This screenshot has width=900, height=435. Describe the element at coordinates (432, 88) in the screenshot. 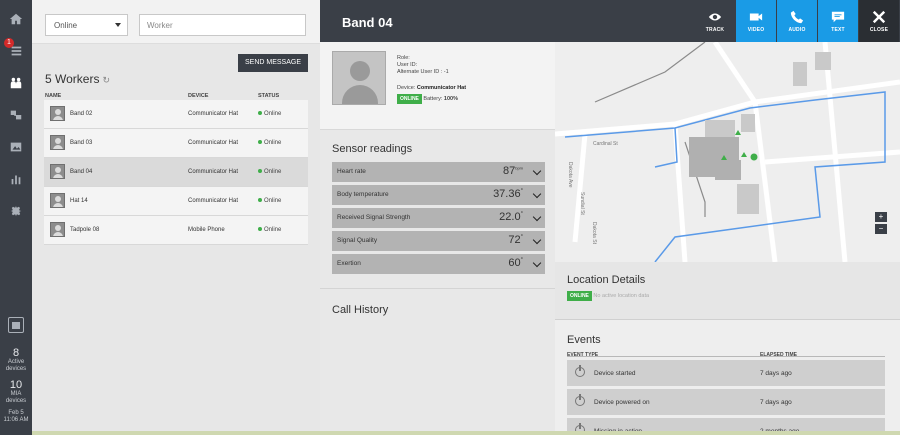

I see `profile-device: Device: Communicator Hat` at that location.